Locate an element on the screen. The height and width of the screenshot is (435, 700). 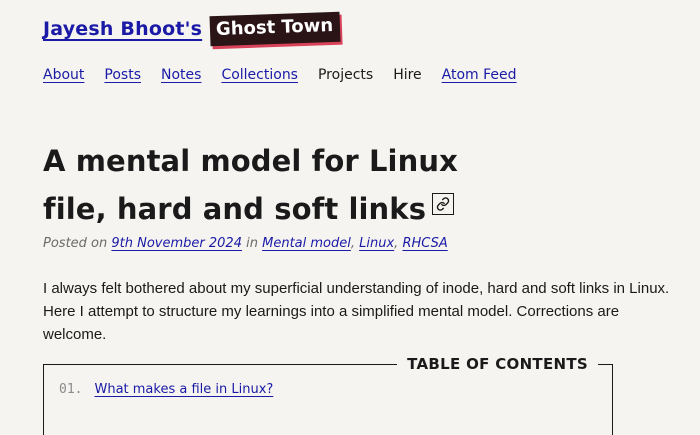
permalink-button is located at coordinates (443, 204).